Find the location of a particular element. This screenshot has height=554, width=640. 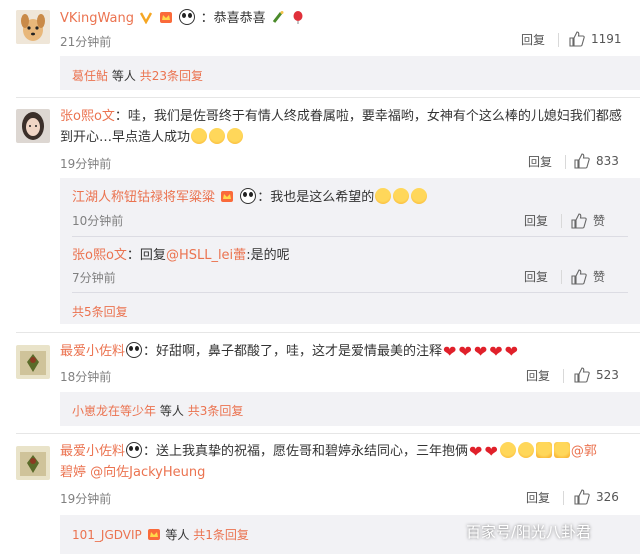

comment-text-cont: 到开心…早点造人成功 is located at coordinates (125, 137).